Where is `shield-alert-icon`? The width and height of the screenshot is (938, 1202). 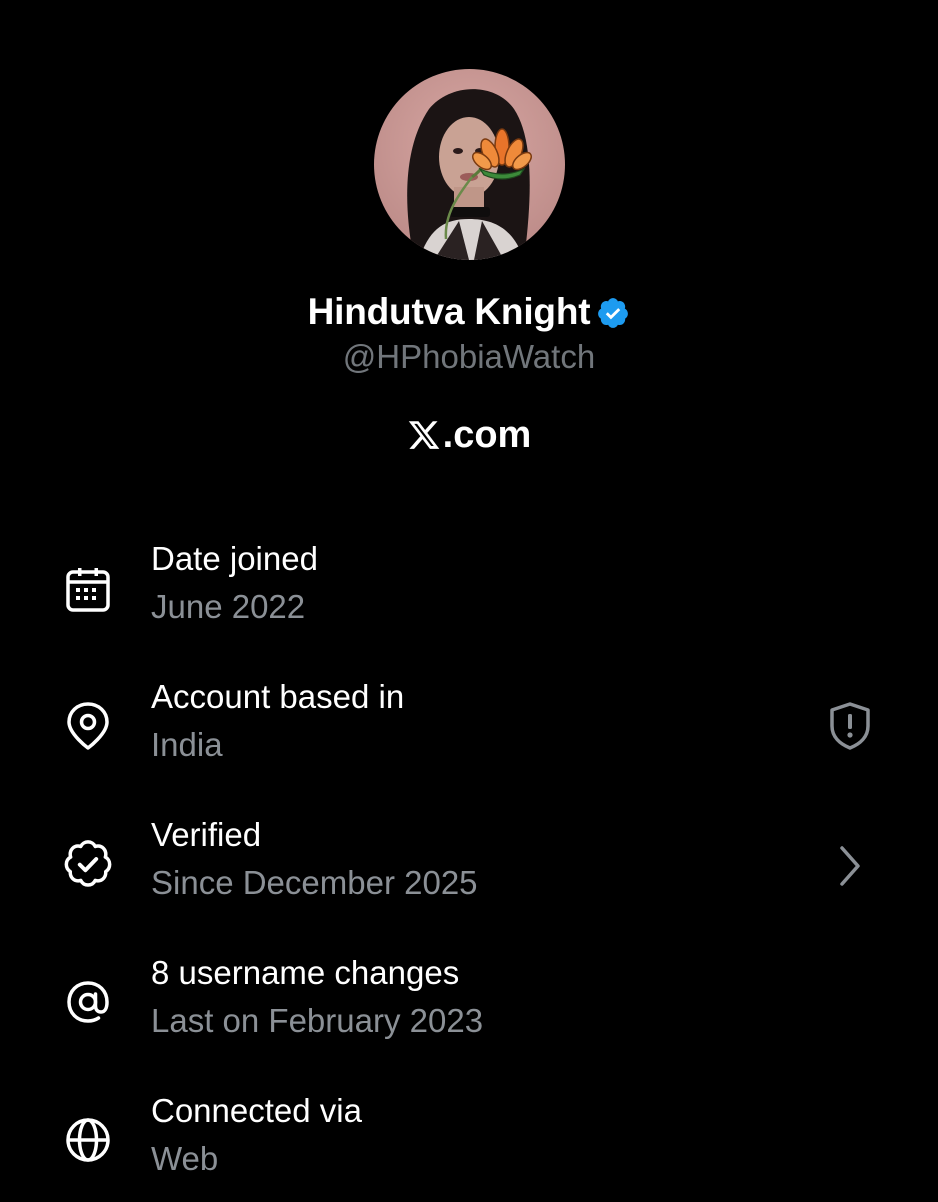
shield-alert-icon is located at coordinates (850, 726).